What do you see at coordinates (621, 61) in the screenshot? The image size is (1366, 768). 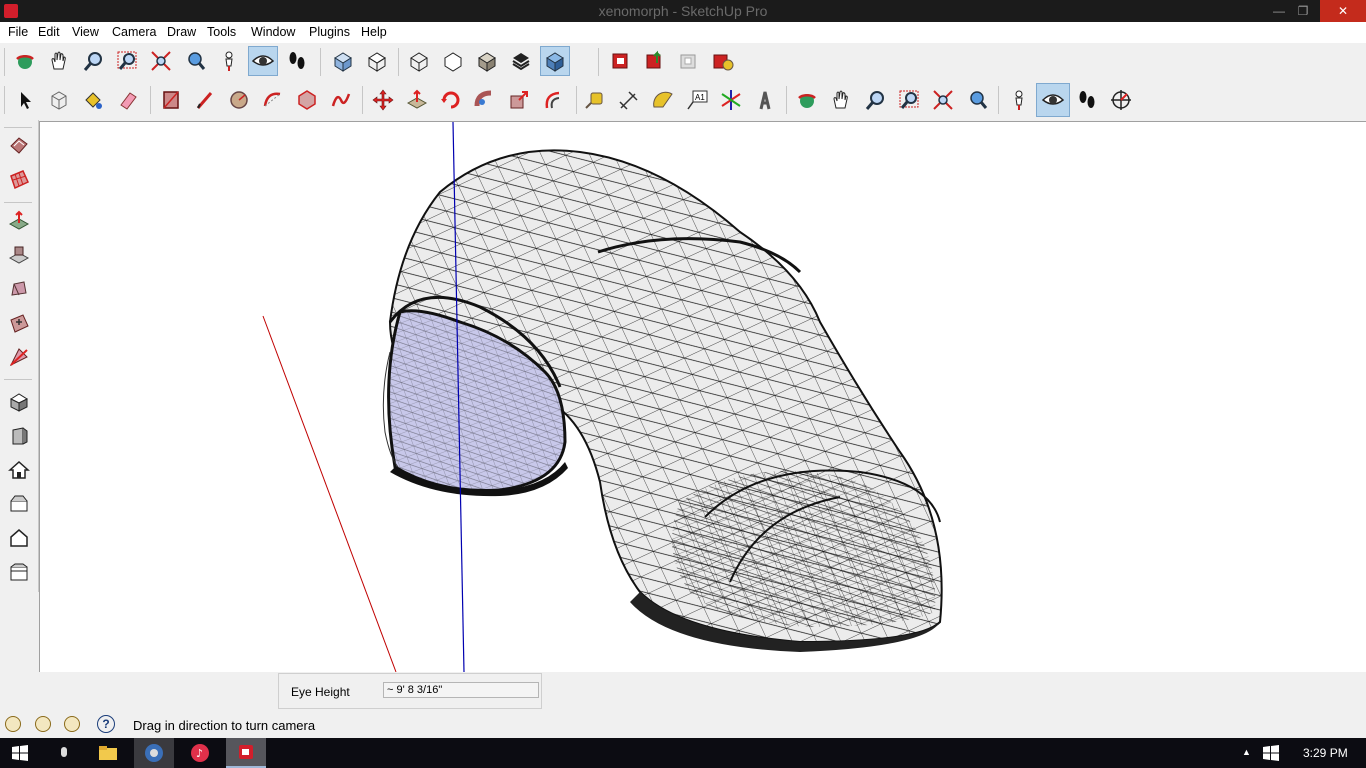 I see `3d-warehouse-icon` at bounding box center [621, 61].